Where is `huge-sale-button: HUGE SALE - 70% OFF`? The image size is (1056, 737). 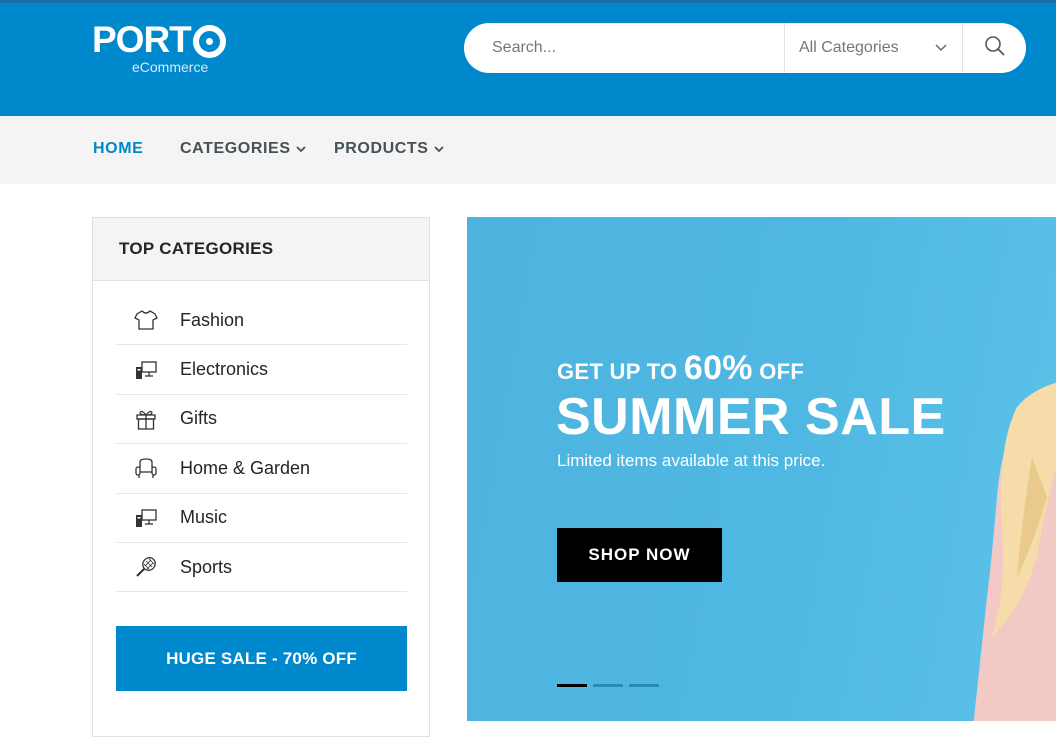
huge-sale-button: HUGE SALE - 70% OFF is located at coordinates (261, 658).